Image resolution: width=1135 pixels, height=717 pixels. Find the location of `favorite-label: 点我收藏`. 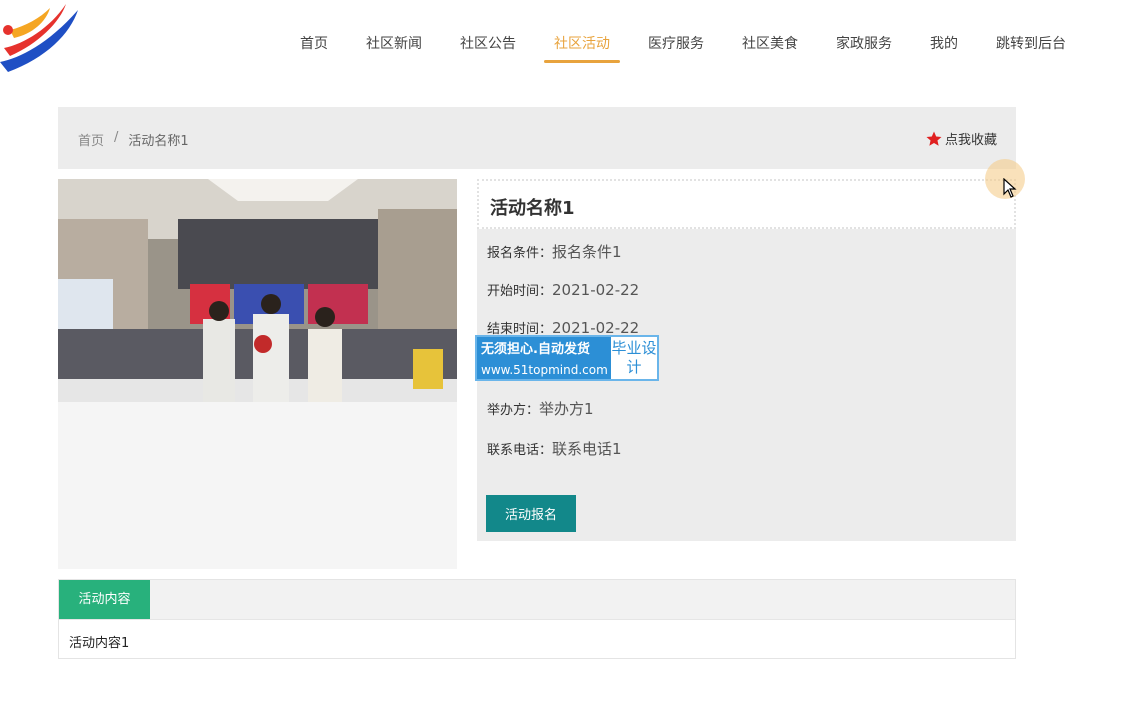

favorite-label: 点我收藏 is located at coordinates (970, 140).